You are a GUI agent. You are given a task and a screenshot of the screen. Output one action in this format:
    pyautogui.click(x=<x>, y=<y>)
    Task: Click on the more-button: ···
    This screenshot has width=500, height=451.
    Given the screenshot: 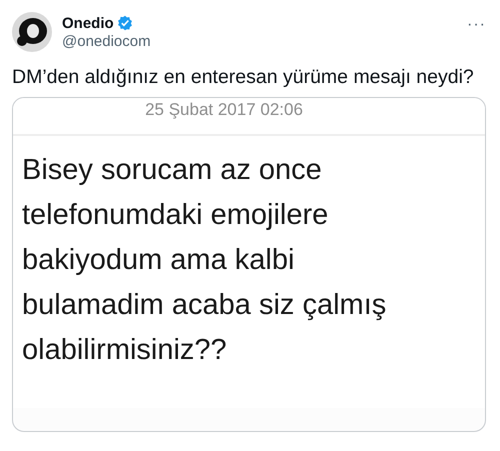 What is the action you would take?
    pyautogui.click(x=476, y=25)
    